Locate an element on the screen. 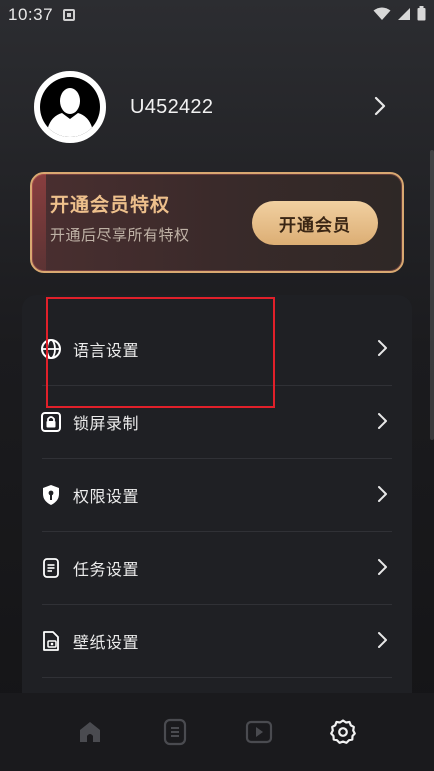  user-silhouette-icon is located at coordinates (70, 107).